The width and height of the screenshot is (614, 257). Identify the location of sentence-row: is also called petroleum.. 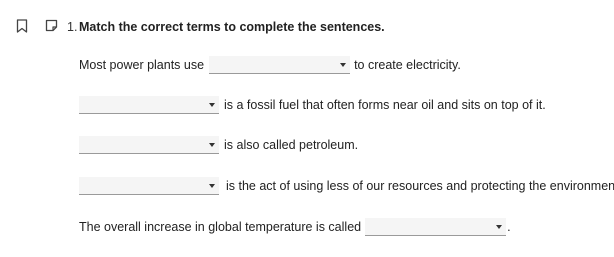
(218, 145).